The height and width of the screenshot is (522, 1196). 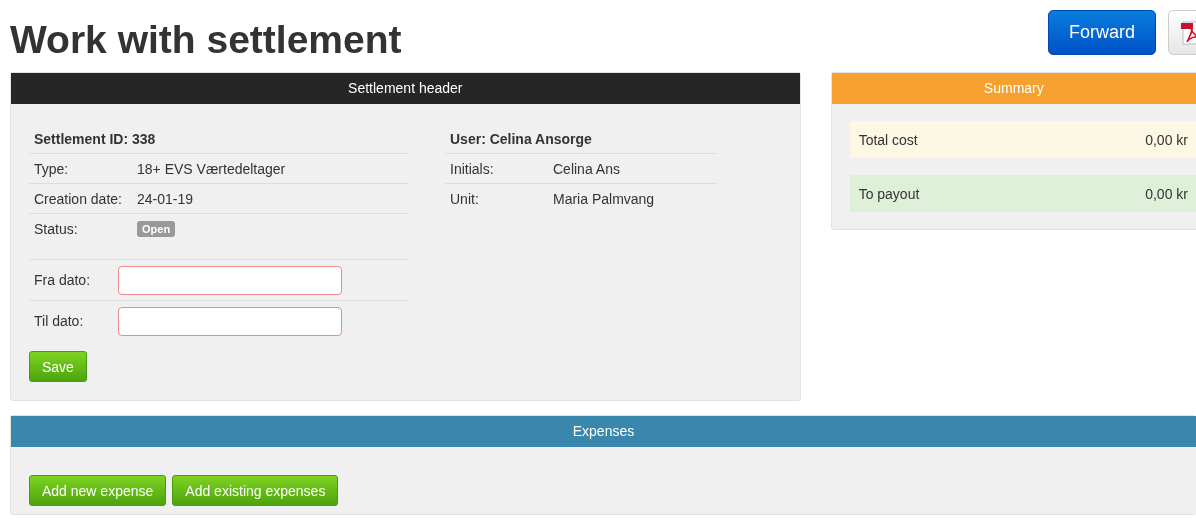 I want to click on info-value: Celina Ans, so click(x=586, y=168).